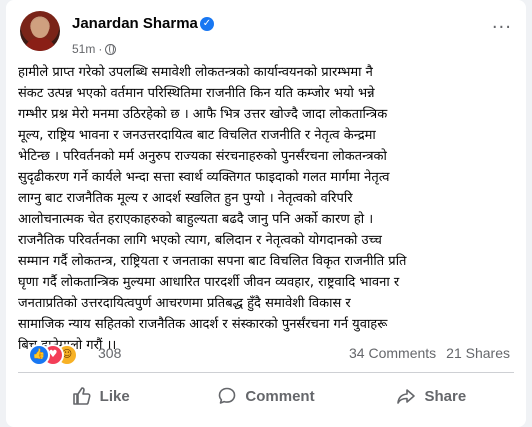 Image resolution: width=532 pixels, height=427 pixels. I want to click on comment-button: Comment, so click(265, 396).